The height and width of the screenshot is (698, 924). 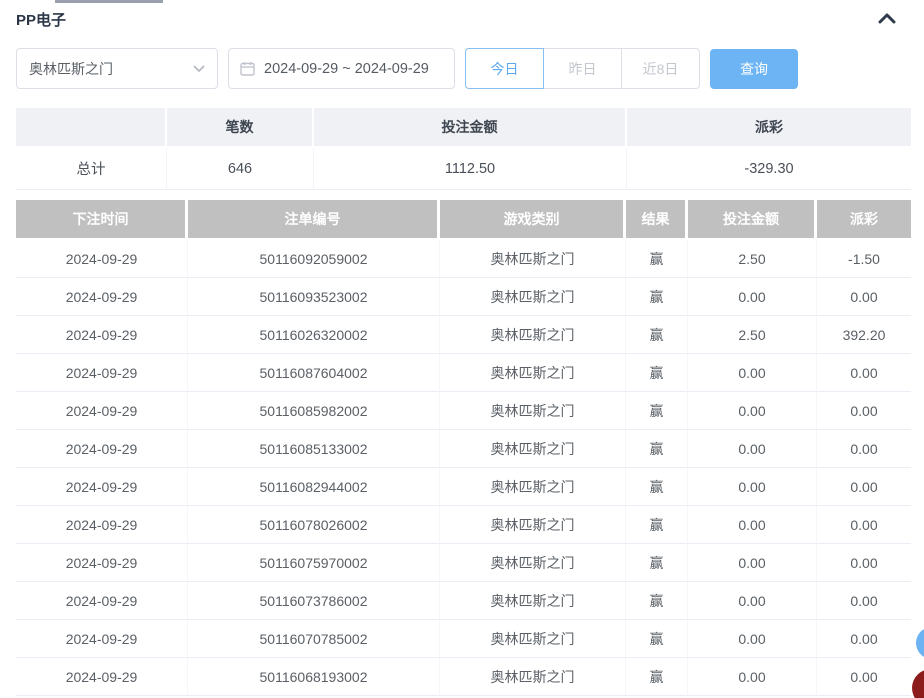 I want to click on query-button: 查询, so click(x=754, y=68).